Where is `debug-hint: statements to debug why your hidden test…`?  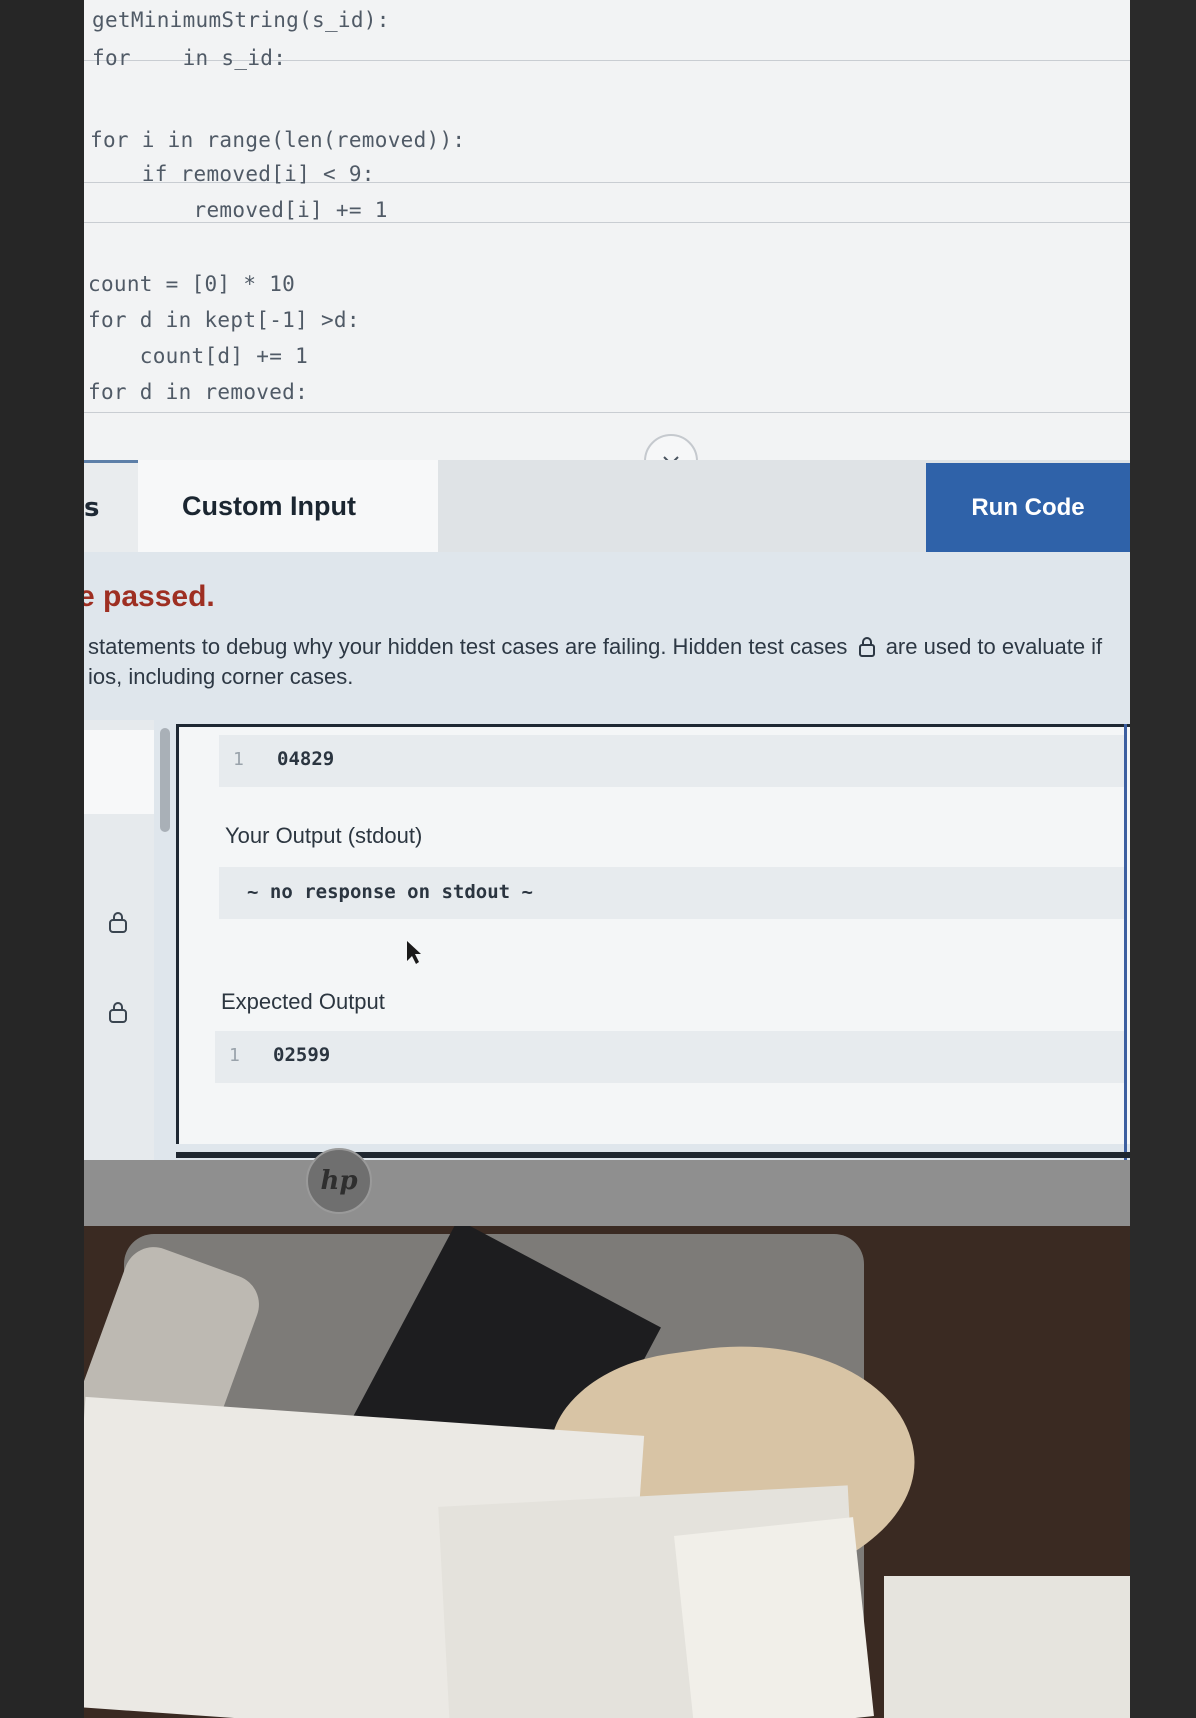
debug-hint: statements to debug why your hidden test… is located at coordinates (595, 662).